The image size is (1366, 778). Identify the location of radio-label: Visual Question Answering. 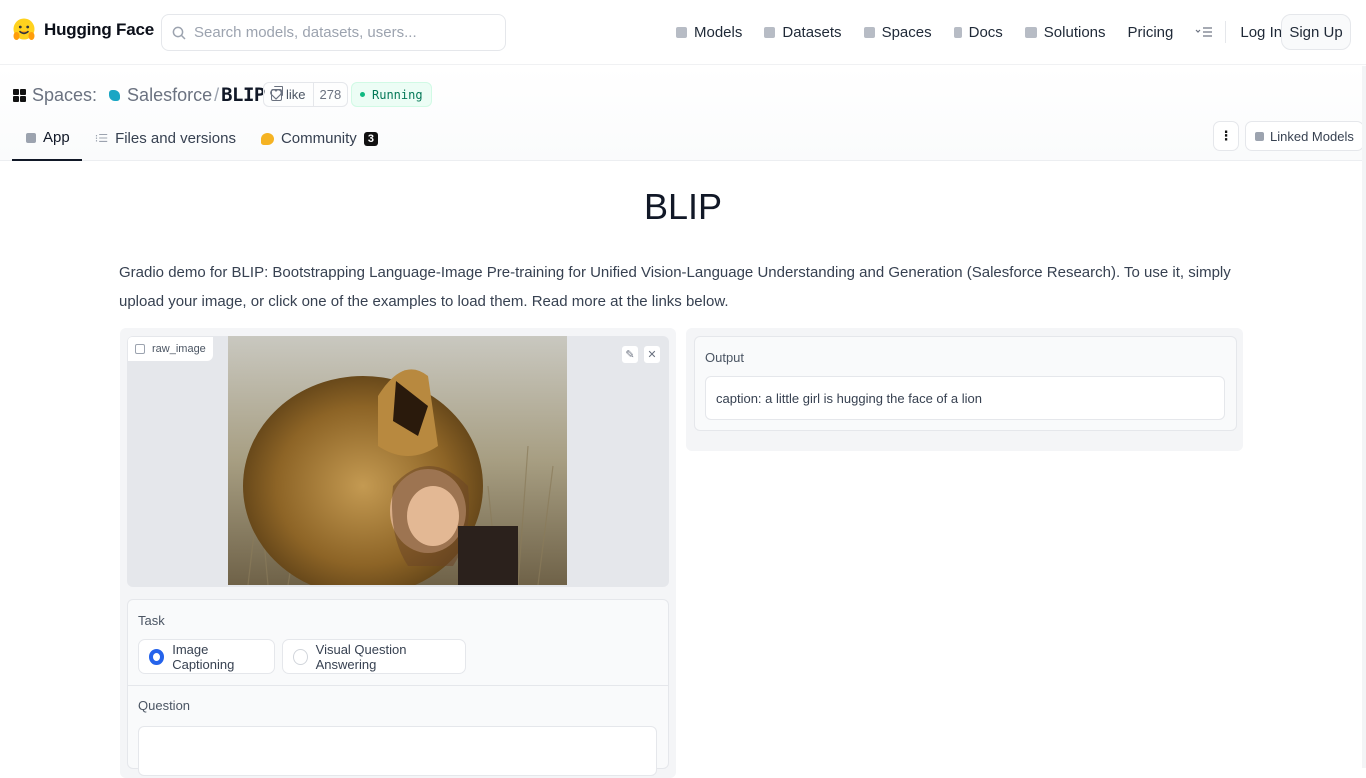
(361, 656).